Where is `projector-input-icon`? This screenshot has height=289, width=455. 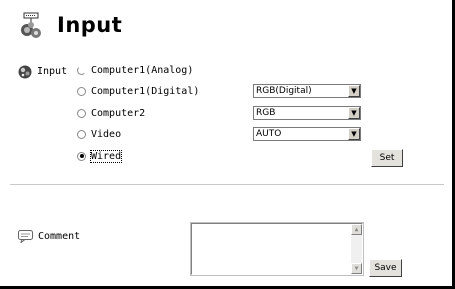 projector-input-icon is located at coordinates (31, 25).